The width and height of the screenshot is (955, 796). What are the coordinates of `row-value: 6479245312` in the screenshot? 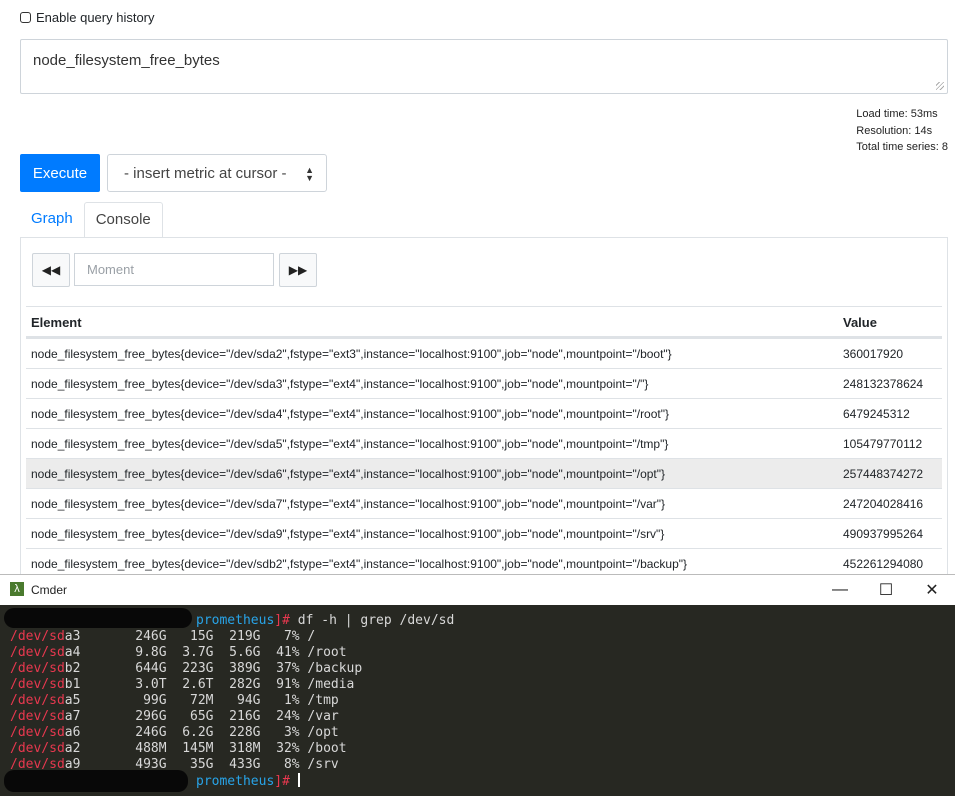 It's located at (876, 414).